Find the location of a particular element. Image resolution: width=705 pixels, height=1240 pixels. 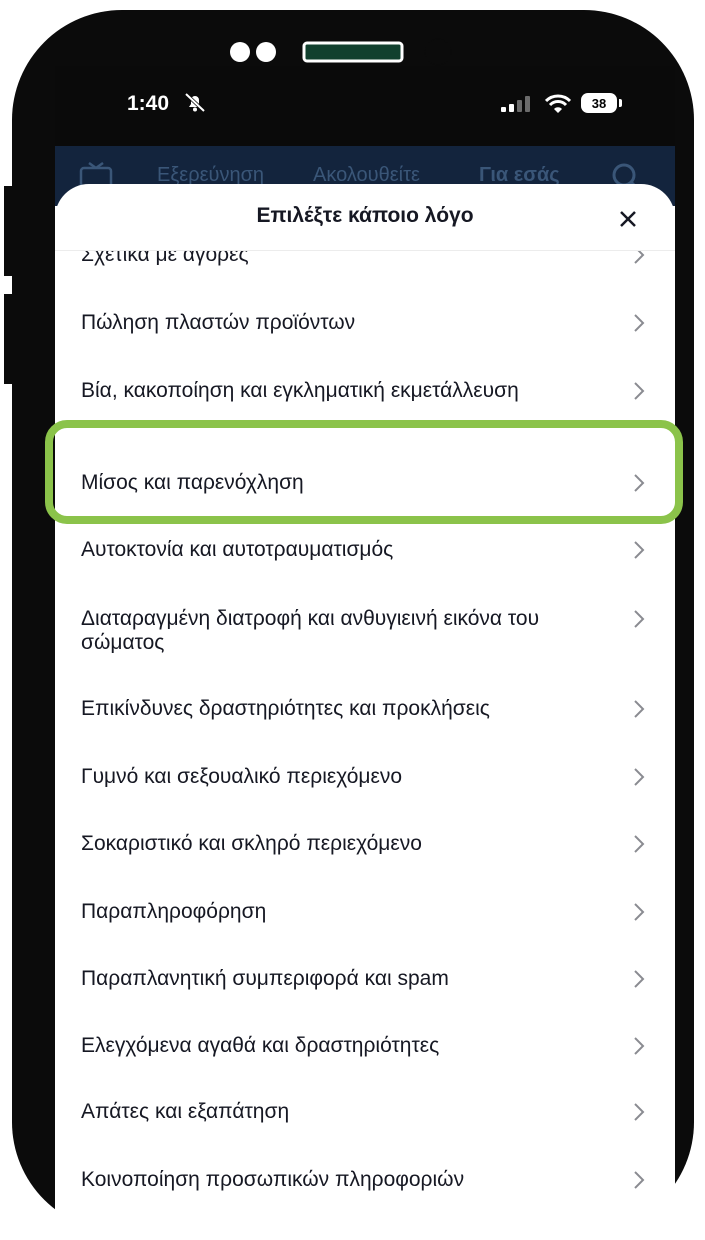

reason-label: Κοινοποίηση προσωπικών πληροφοριών is located at coordinates (273, 1179).